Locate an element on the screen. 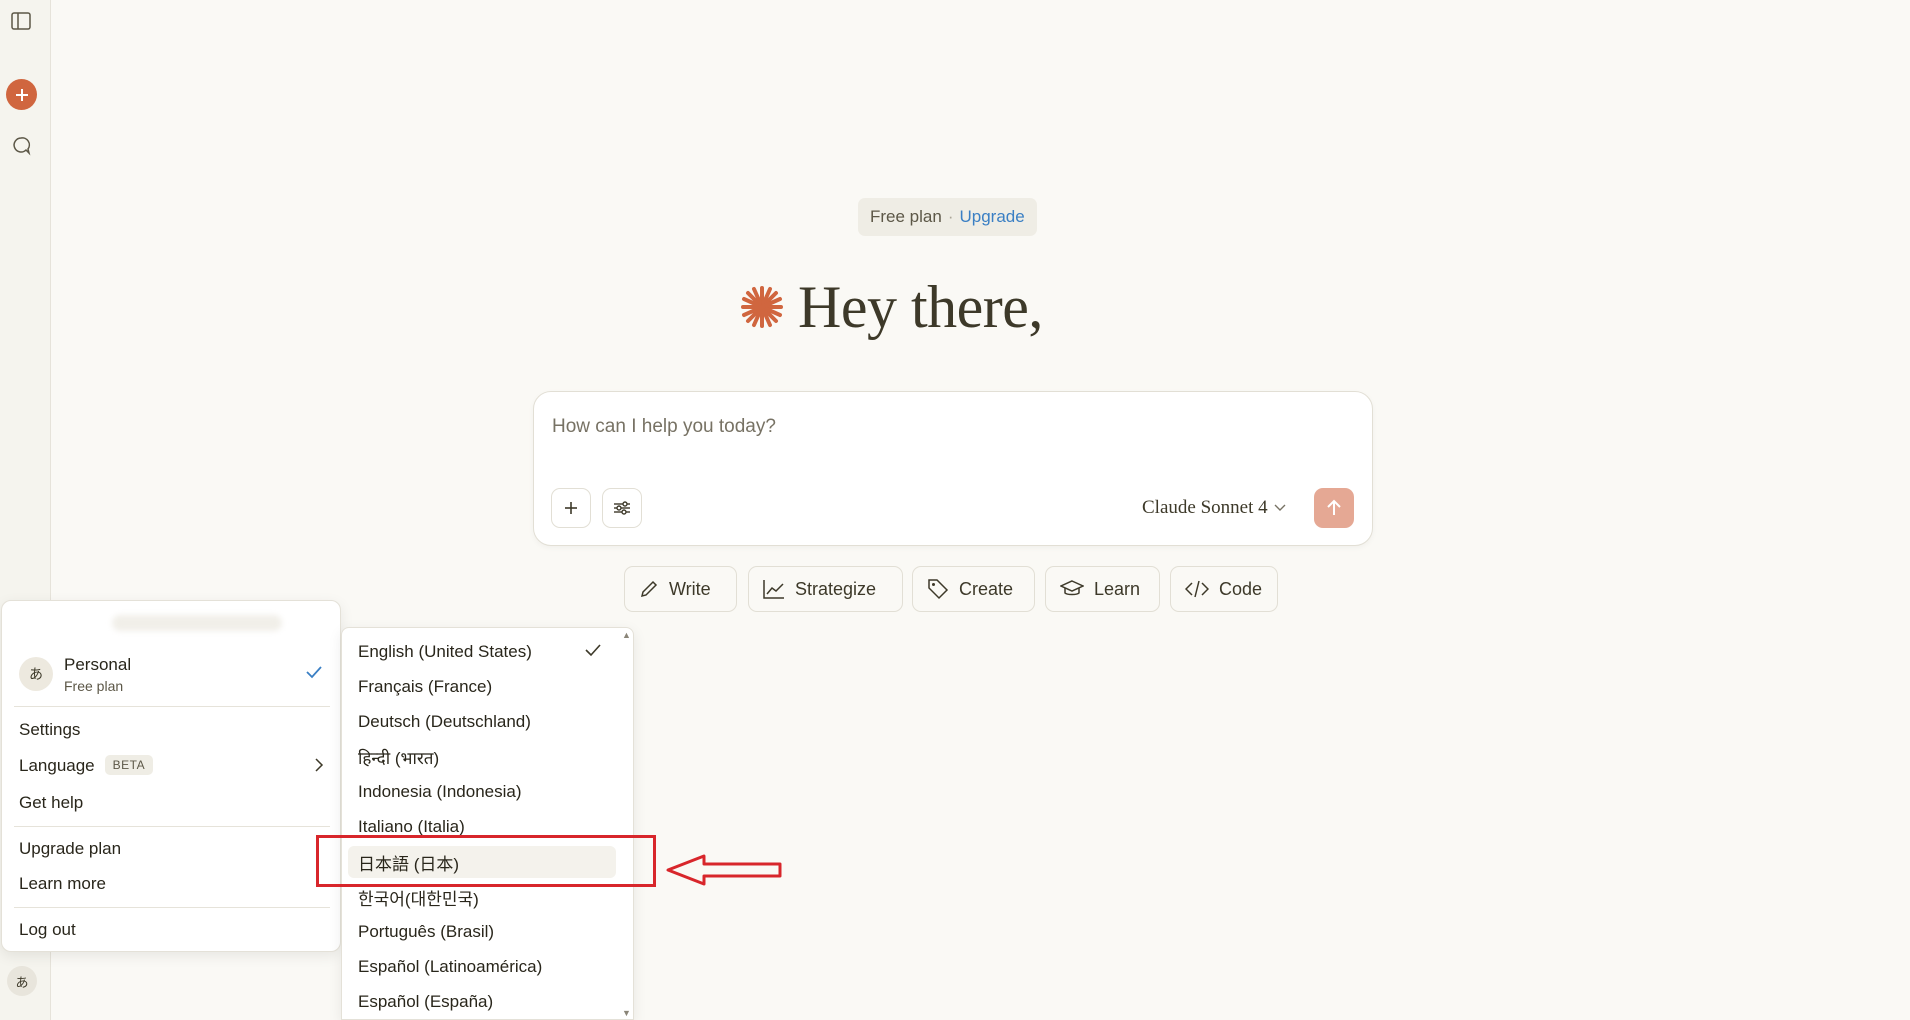 The image size is (1910, 1020). account-avatar-button: あ is located at coordinates (22, 981).